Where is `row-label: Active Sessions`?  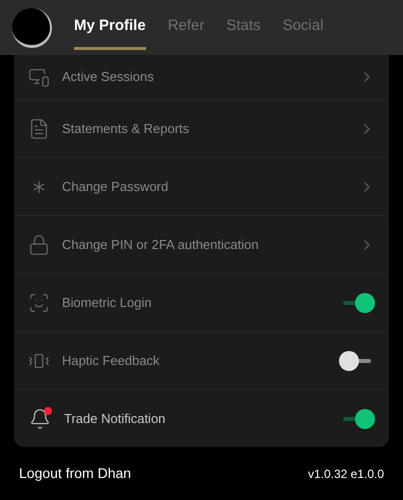 row-label: Active Sessions is located at coordinates (108, 77).